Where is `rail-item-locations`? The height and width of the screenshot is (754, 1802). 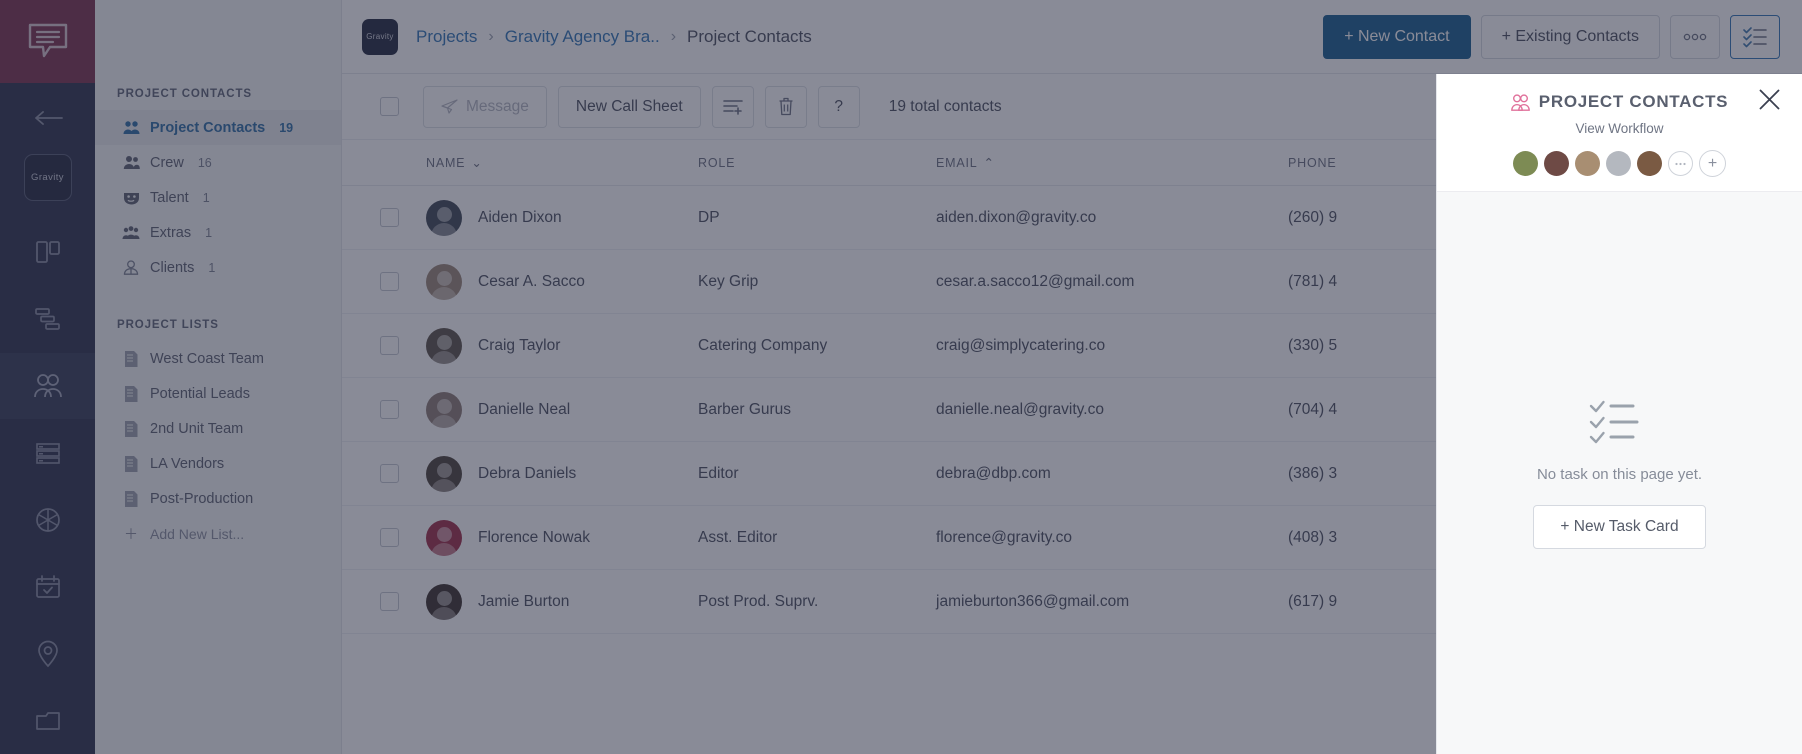
rail-item-locations is located at coordinates (47, 653).